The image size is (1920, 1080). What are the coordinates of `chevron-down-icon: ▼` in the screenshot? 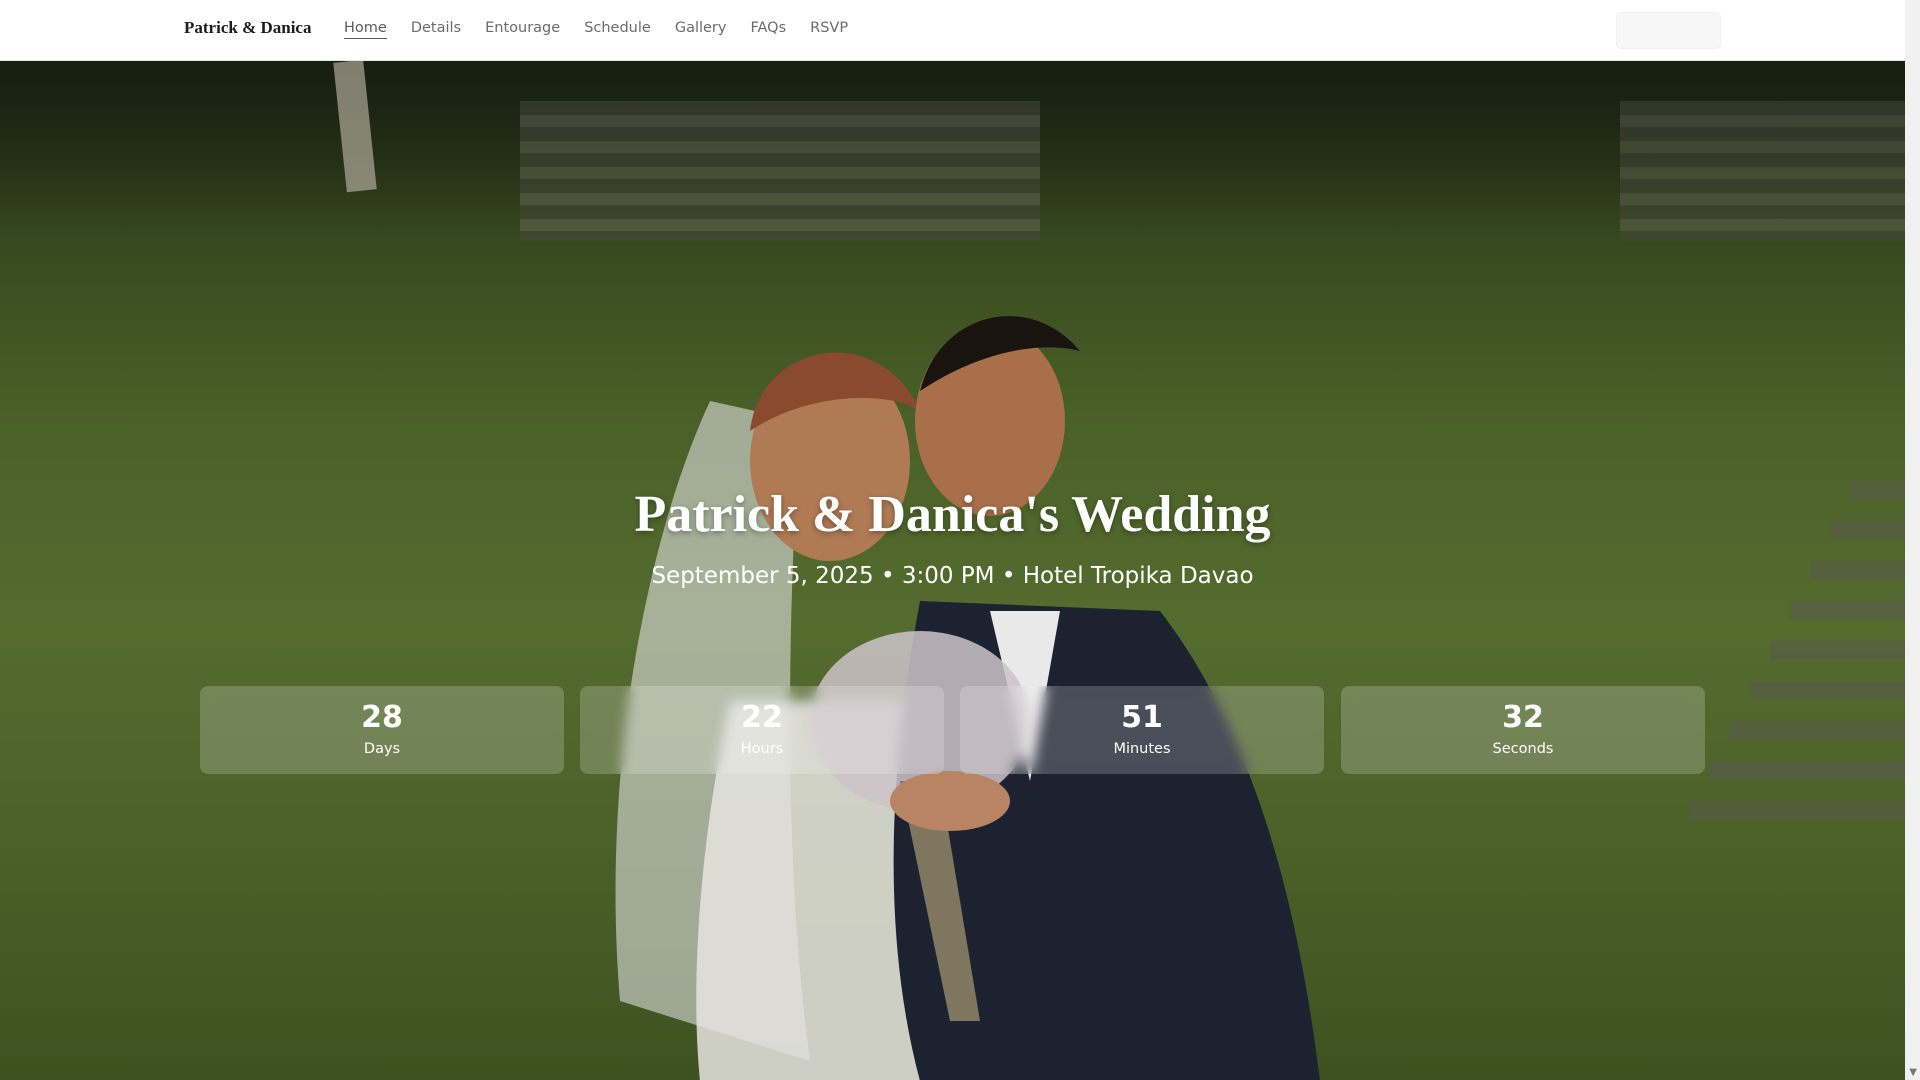 It's located at (1913, 1072).